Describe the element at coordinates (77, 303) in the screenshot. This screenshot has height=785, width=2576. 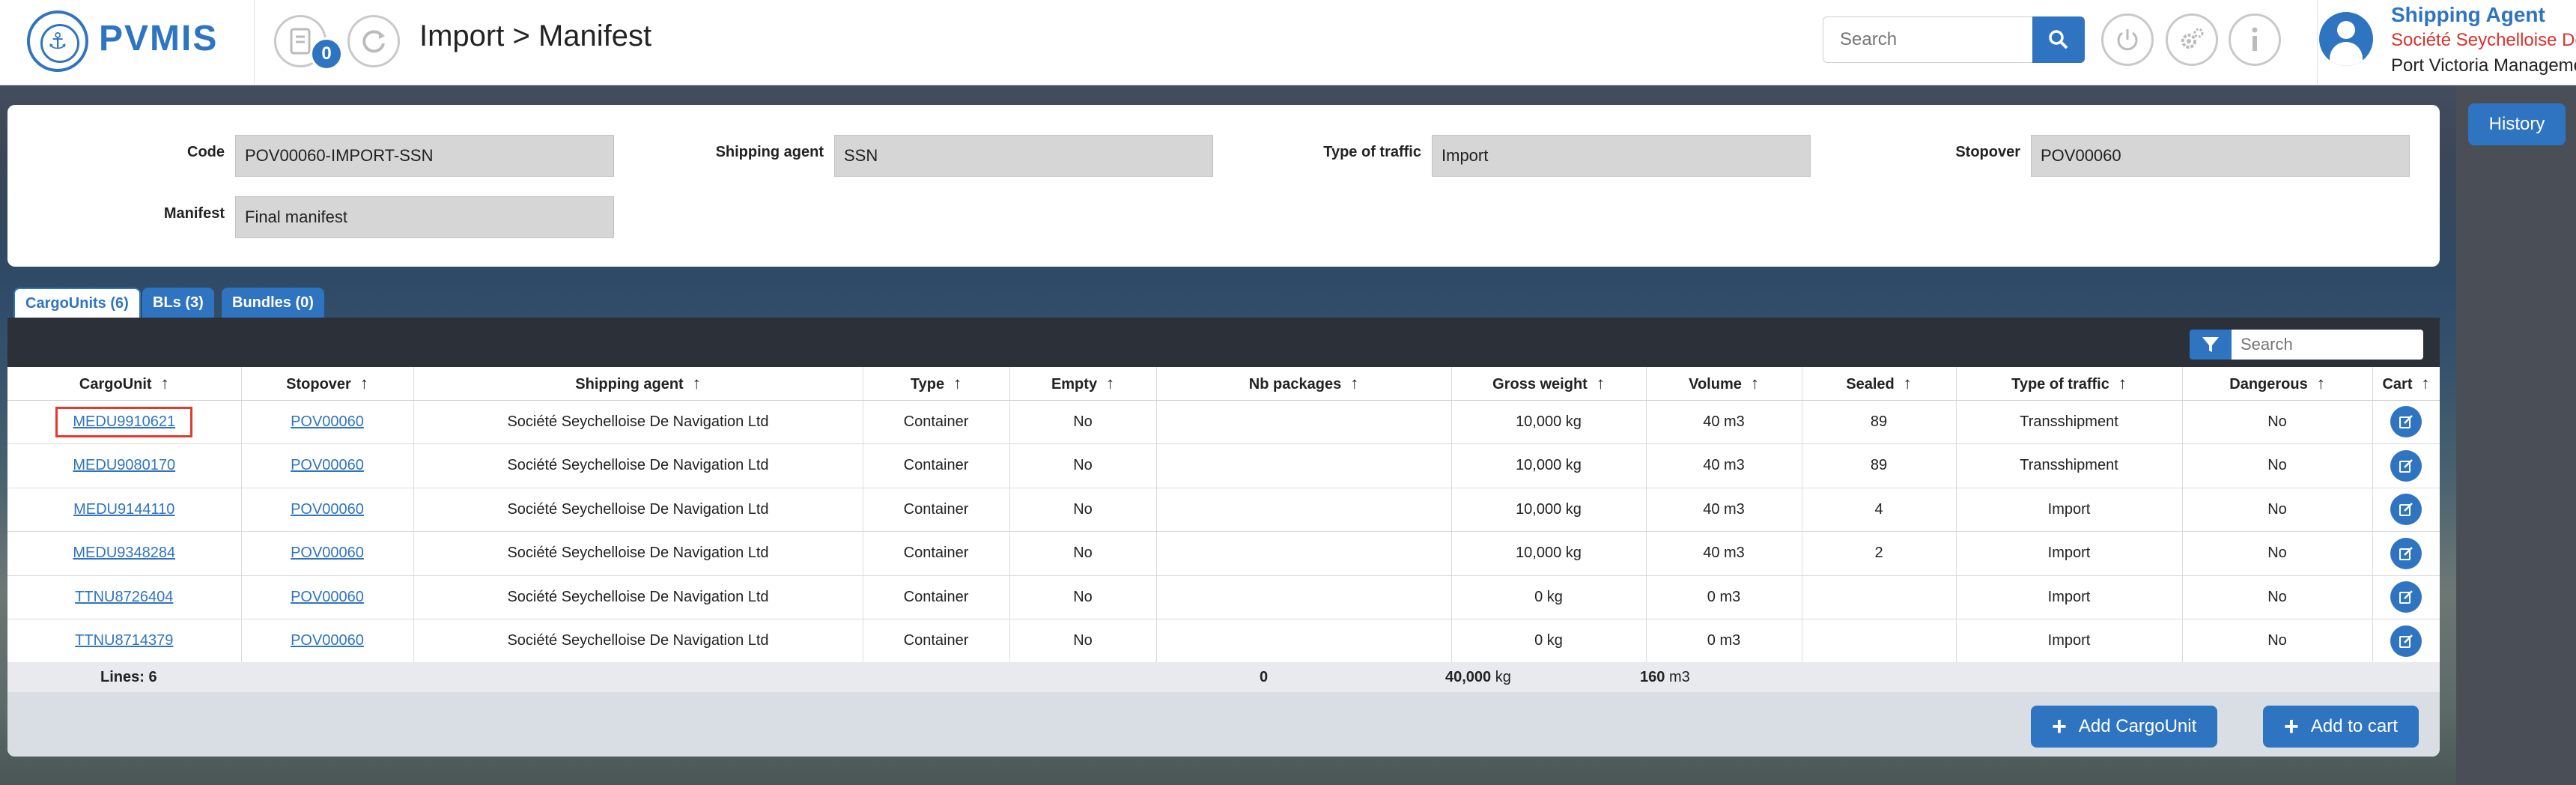
I see `tab-cargo-units: CargoUnits (6)` at that location.